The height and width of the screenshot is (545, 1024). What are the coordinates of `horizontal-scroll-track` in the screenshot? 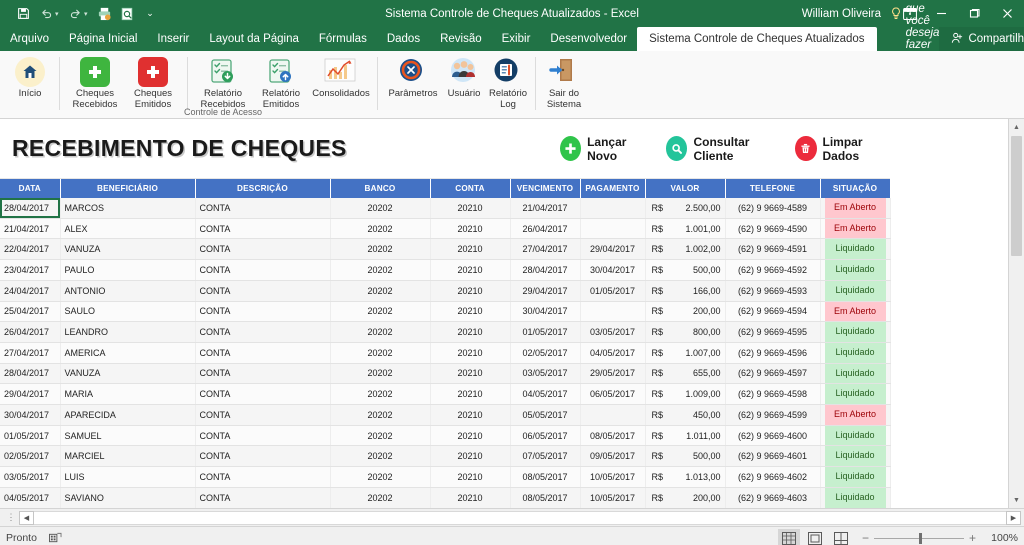 It's located at (520, 517).